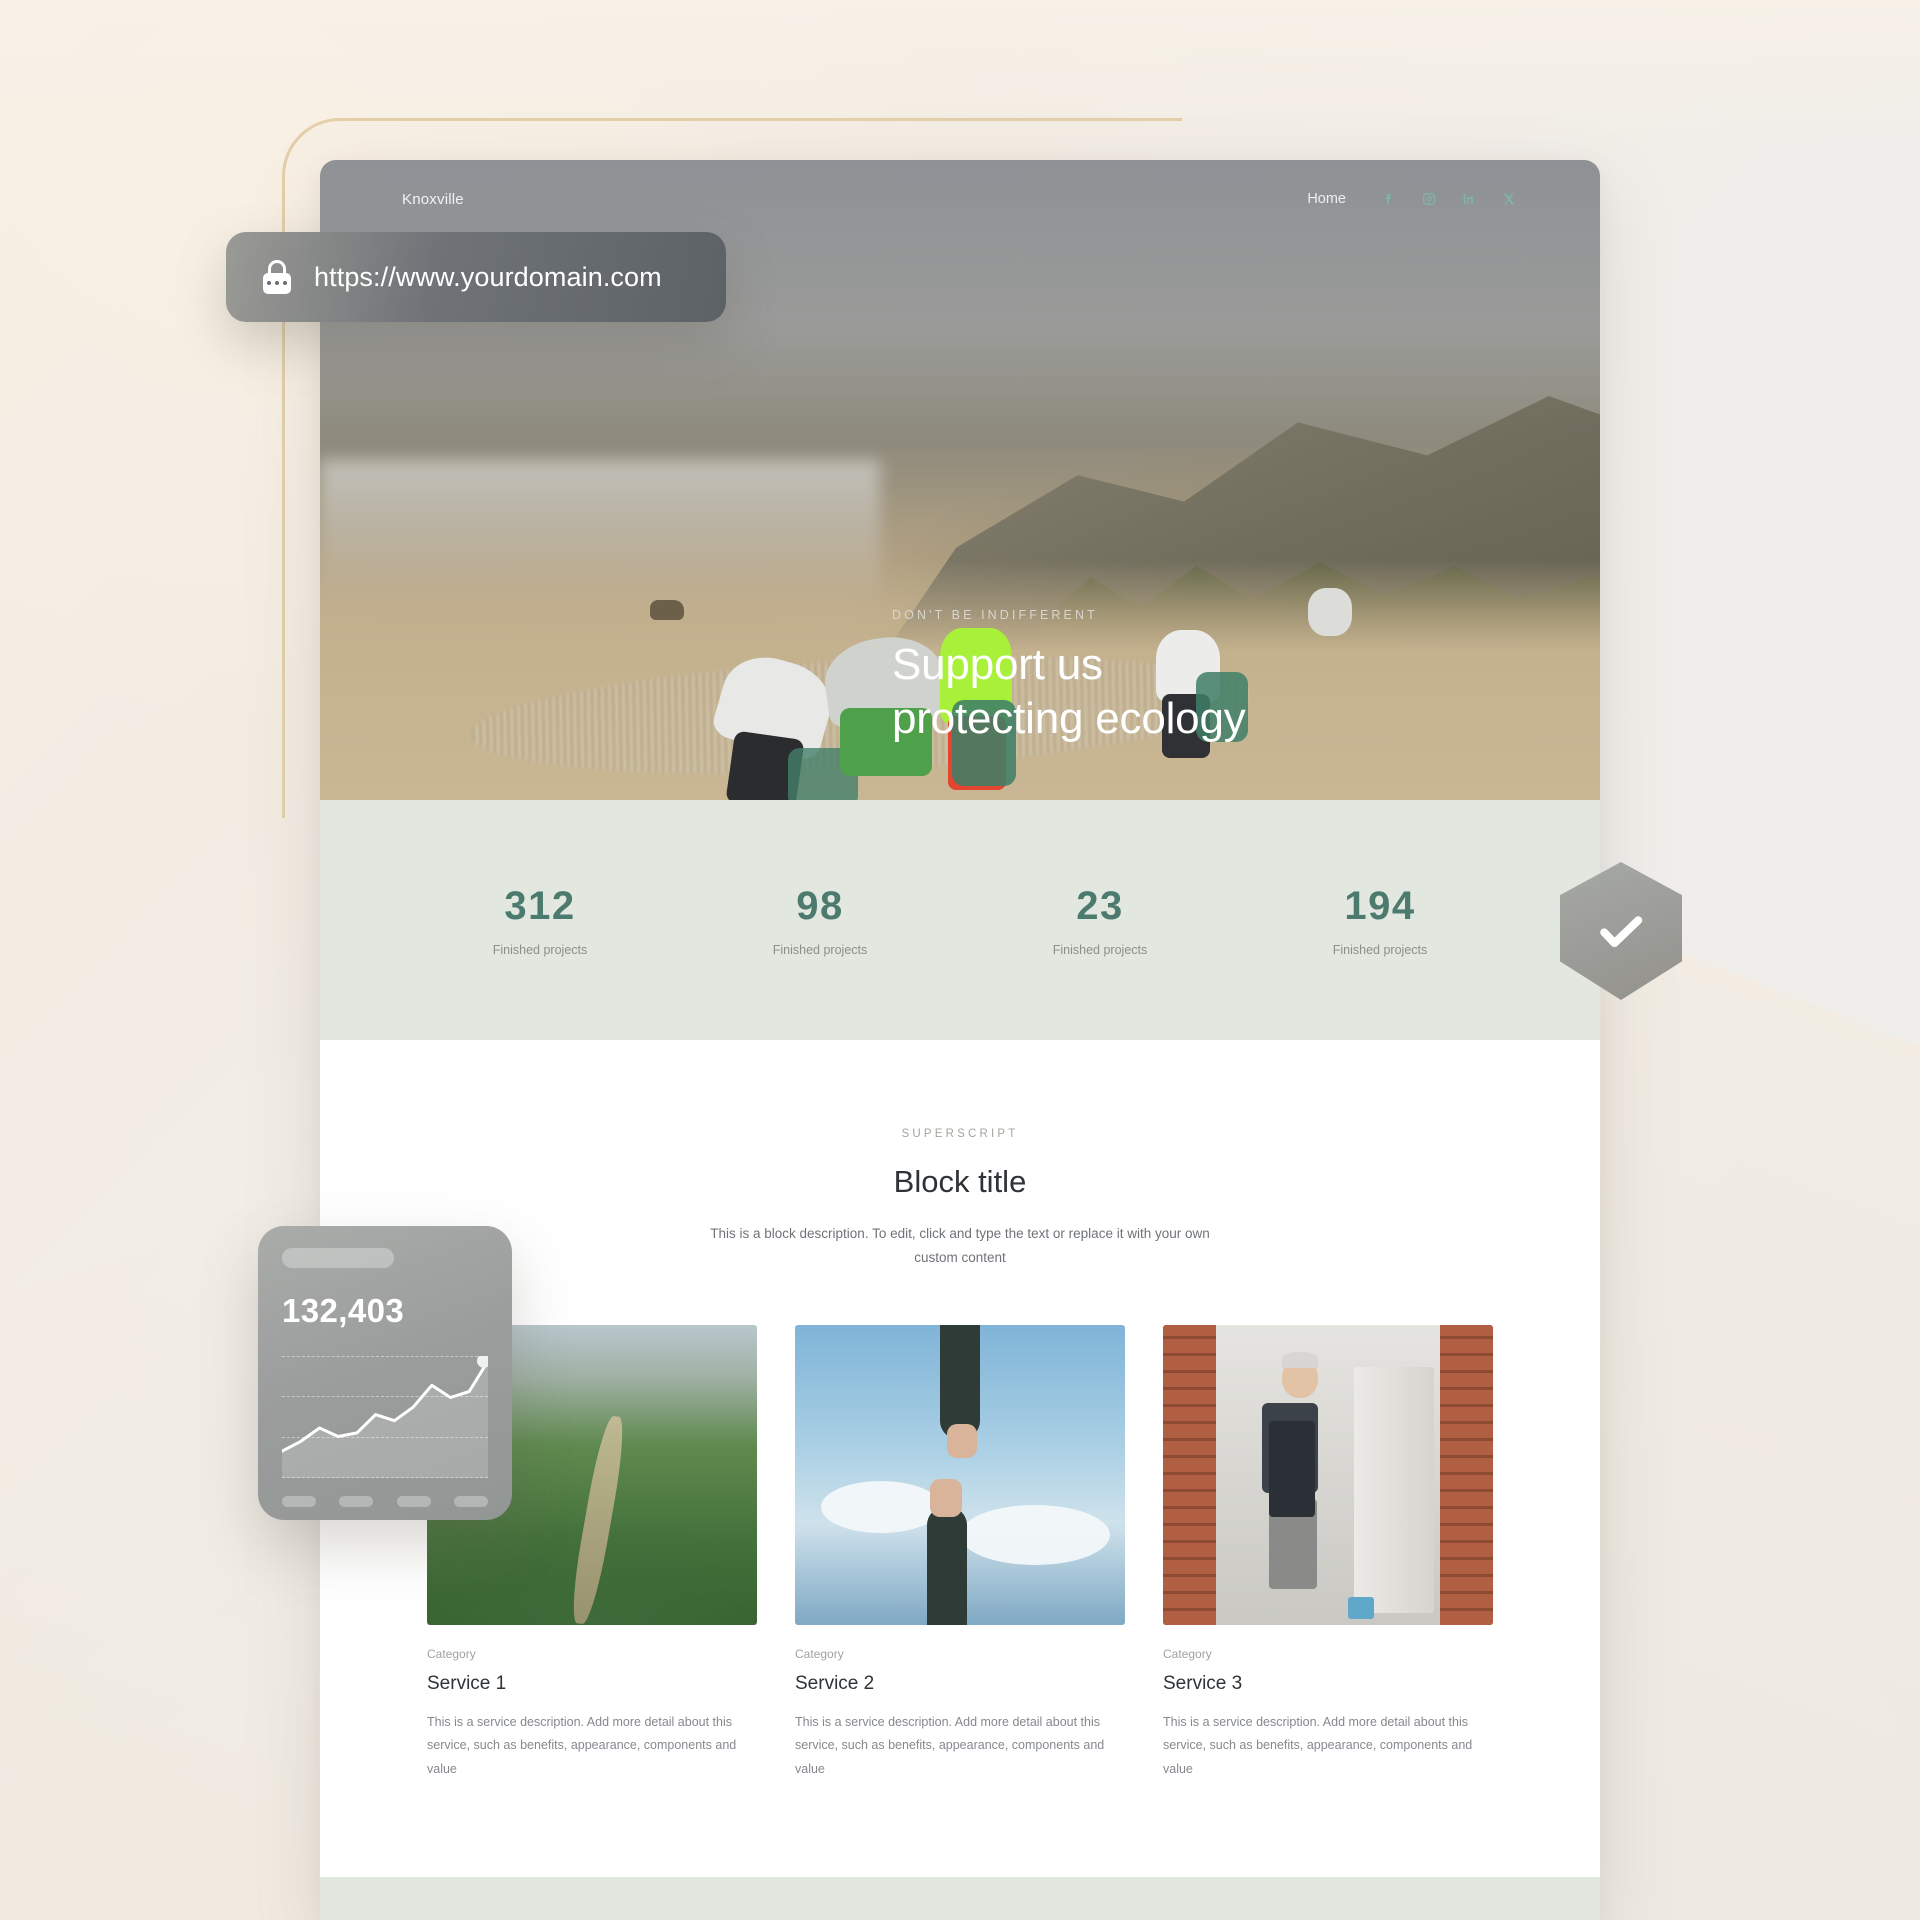 This screenshot has height=1920, width=1920. I want to click on nav-item-home: Home, so click(1326, 199).